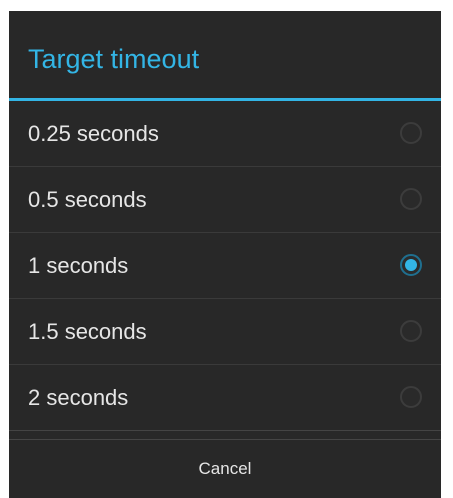  I want to click on option-2-seconds: 2 seconds, so click(225, 398).